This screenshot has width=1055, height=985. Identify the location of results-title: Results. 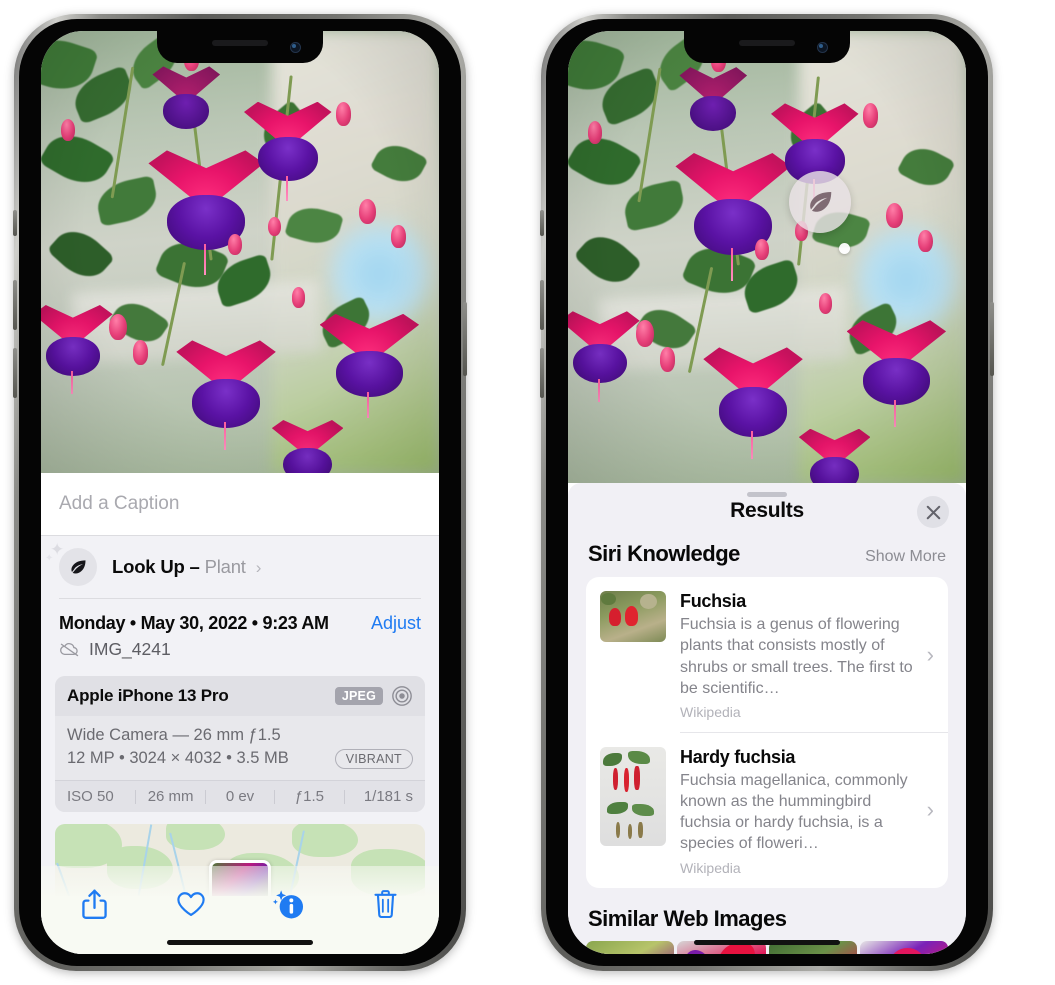
(767, 510).